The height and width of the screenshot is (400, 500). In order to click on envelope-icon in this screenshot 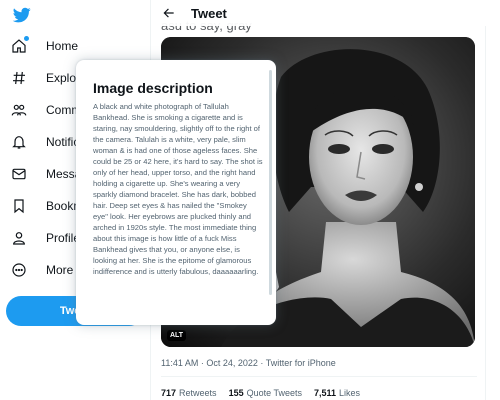, I will do `click(19, 174)`.